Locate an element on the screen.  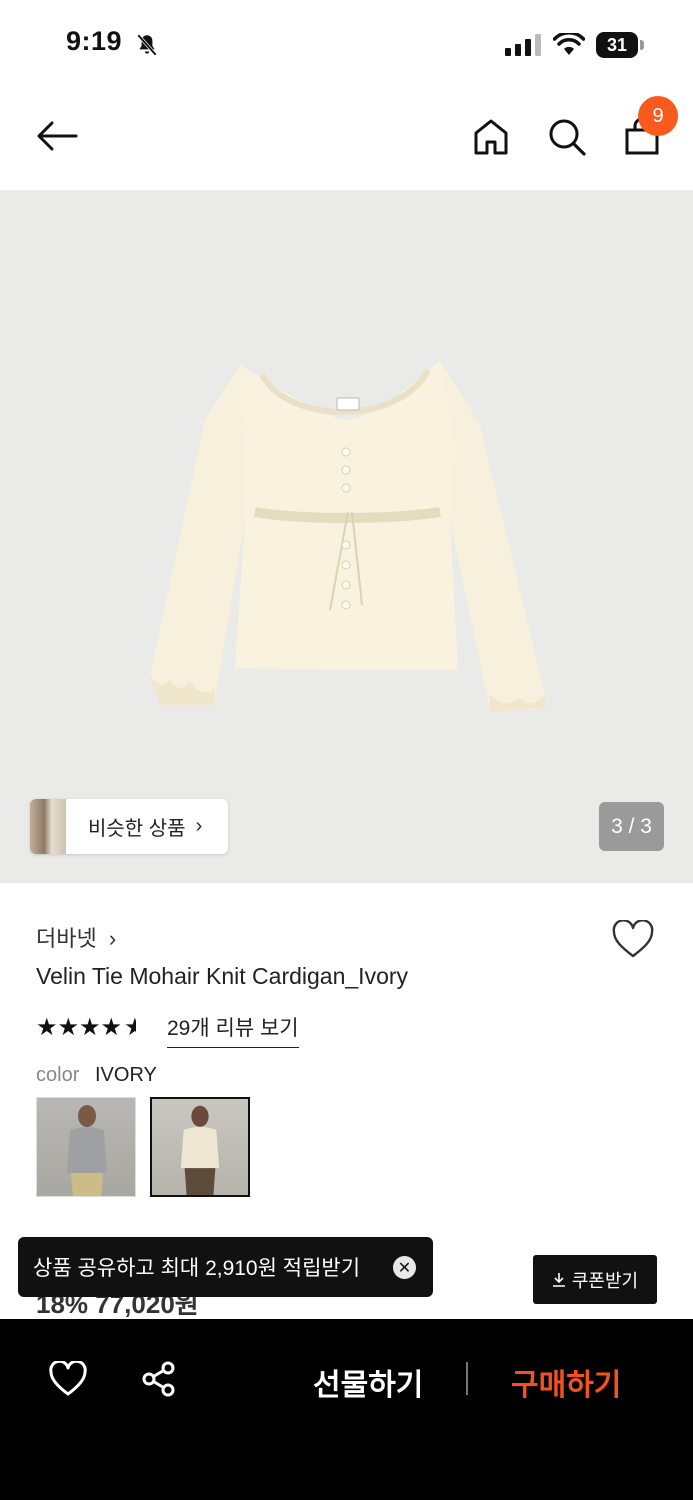
color-value: IVORY is located at coordinates (126, 1075).